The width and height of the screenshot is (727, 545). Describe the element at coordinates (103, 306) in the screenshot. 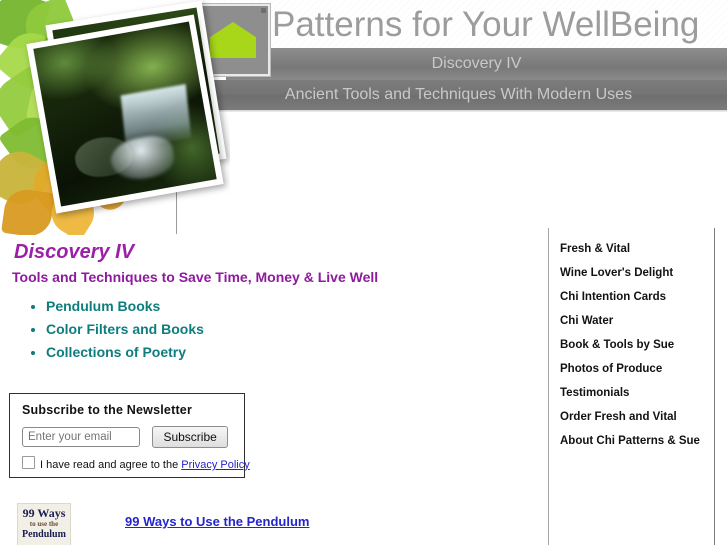

I see `link-pendulum-books: Pendulum Books` at that location.